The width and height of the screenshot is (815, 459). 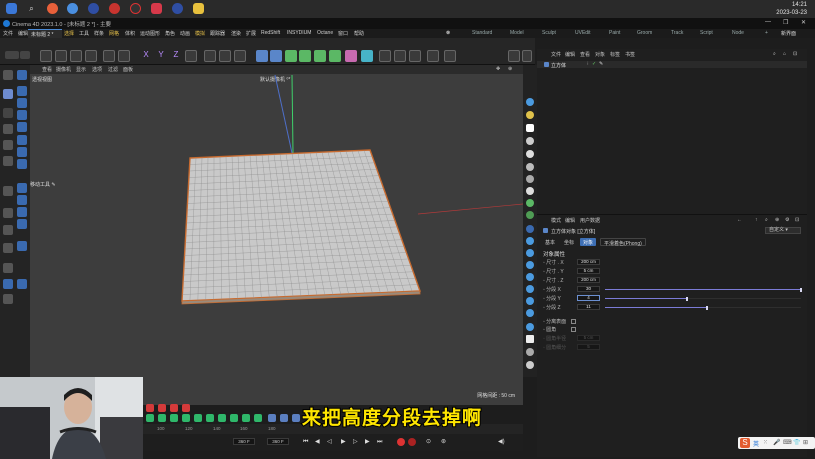 What do you see at coordinates (45, 33) in the screenshot?
I see `document-tab: 未标题 2 *` at bounding box center [45, 33].